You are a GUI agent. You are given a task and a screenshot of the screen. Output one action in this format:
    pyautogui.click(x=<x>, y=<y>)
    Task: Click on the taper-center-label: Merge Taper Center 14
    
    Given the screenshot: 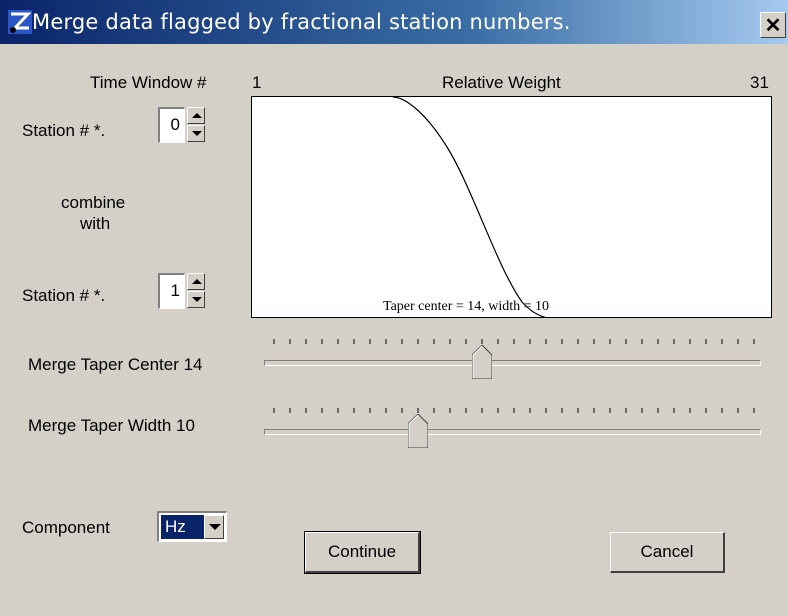 What is the action you would take?
    pyautogui.click(x=115, y=364)
    